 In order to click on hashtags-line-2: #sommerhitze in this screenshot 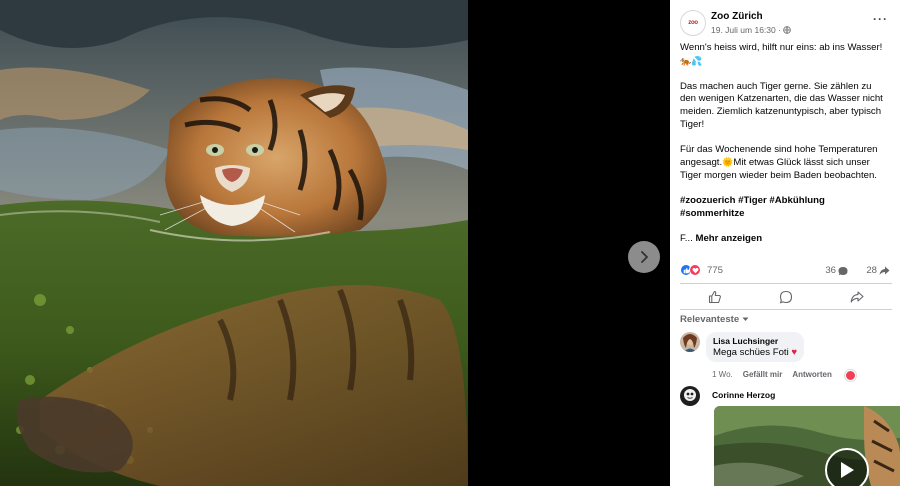, I will do `click(712, 213)`.